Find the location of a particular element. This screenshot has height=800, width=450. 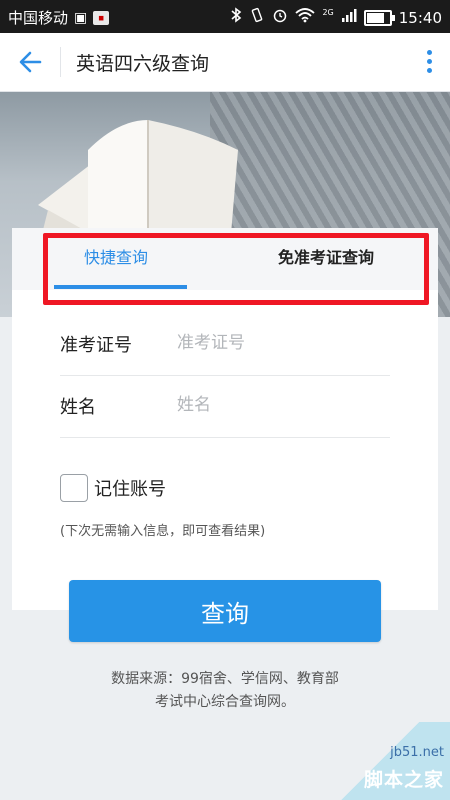

carrier-label: 中国移动 is located at coordinates (38, 18).